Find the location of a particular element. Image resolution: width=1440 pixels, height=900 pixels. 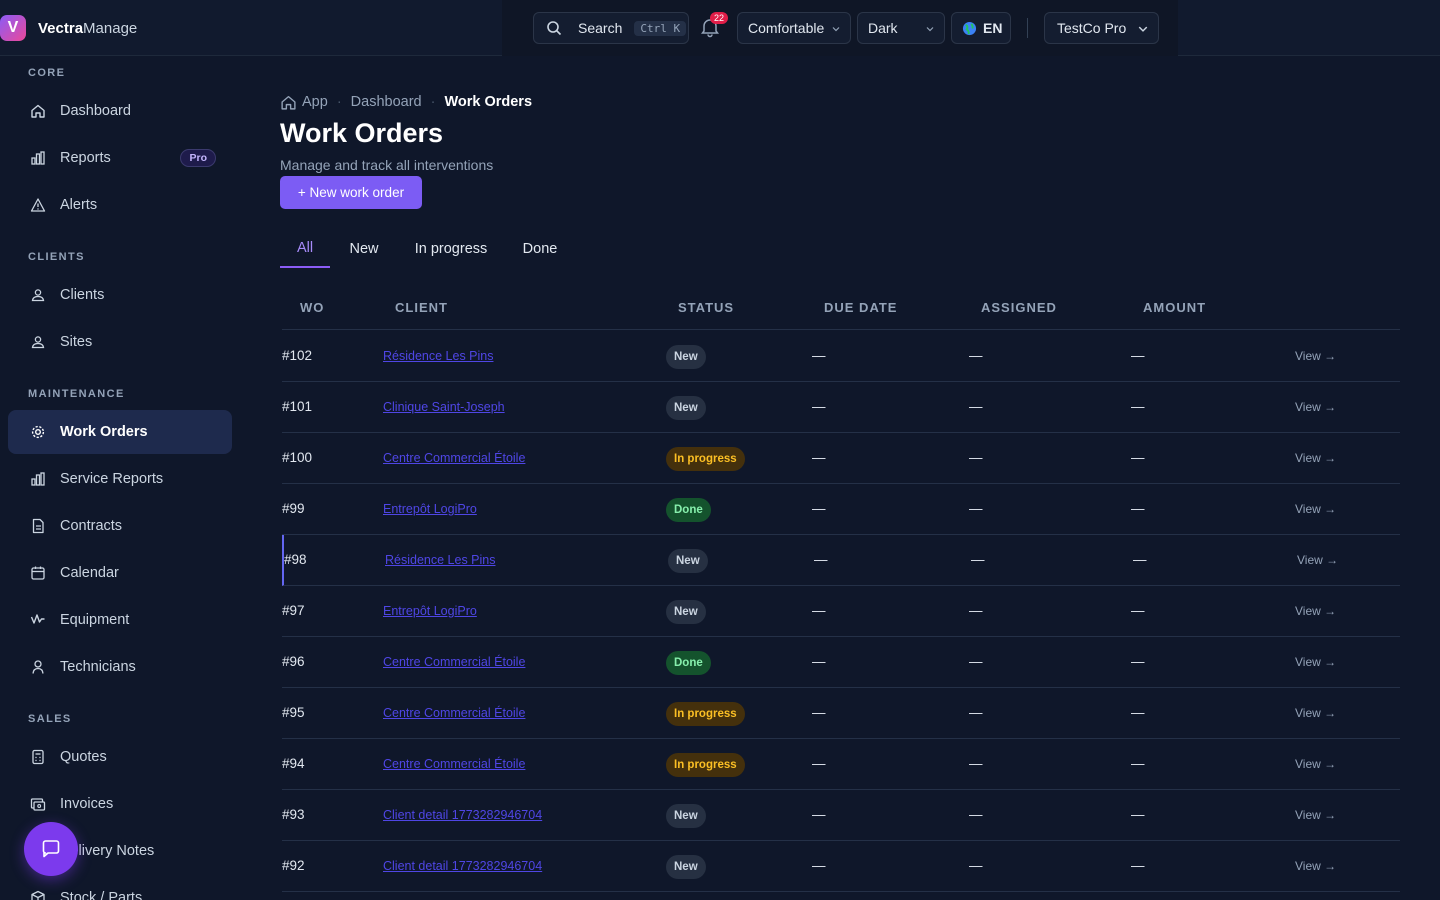

sidebar-item-contracts: Contracts is located at coordinates (120, 526).